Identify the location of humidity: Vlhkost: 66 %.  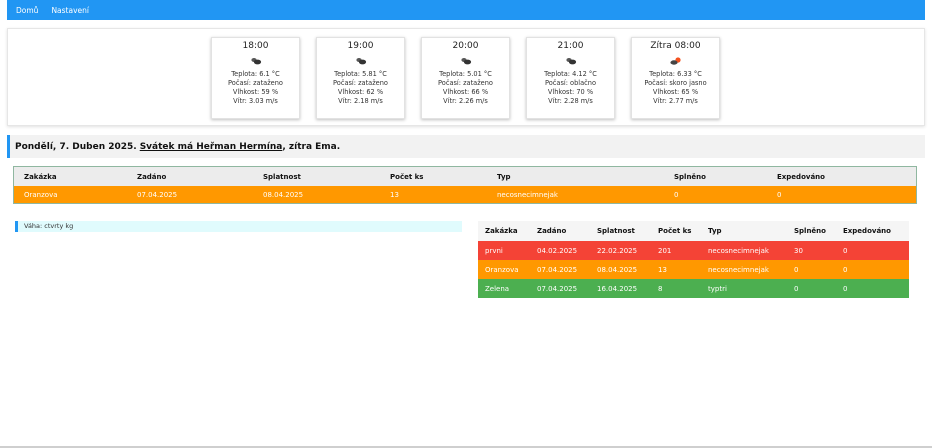
(465, 92).